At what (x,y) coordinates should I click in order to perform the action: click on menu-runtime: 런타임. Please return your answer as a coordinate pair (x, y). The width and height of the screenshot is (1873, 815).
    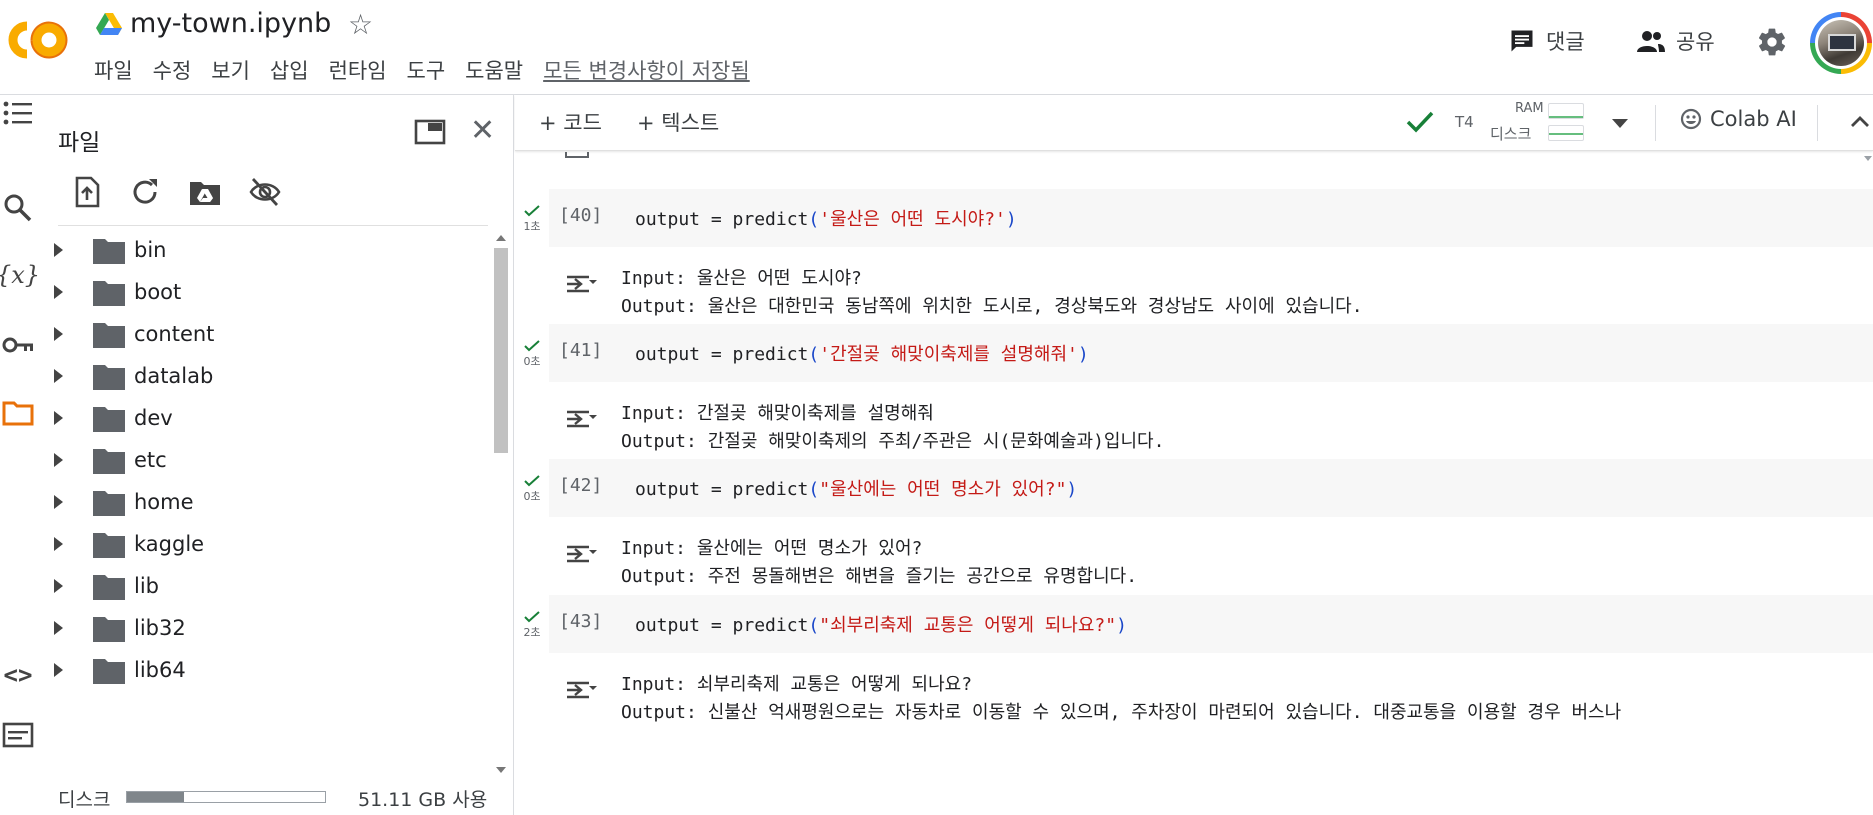
    Looking at the image, I should click on (358, 70).